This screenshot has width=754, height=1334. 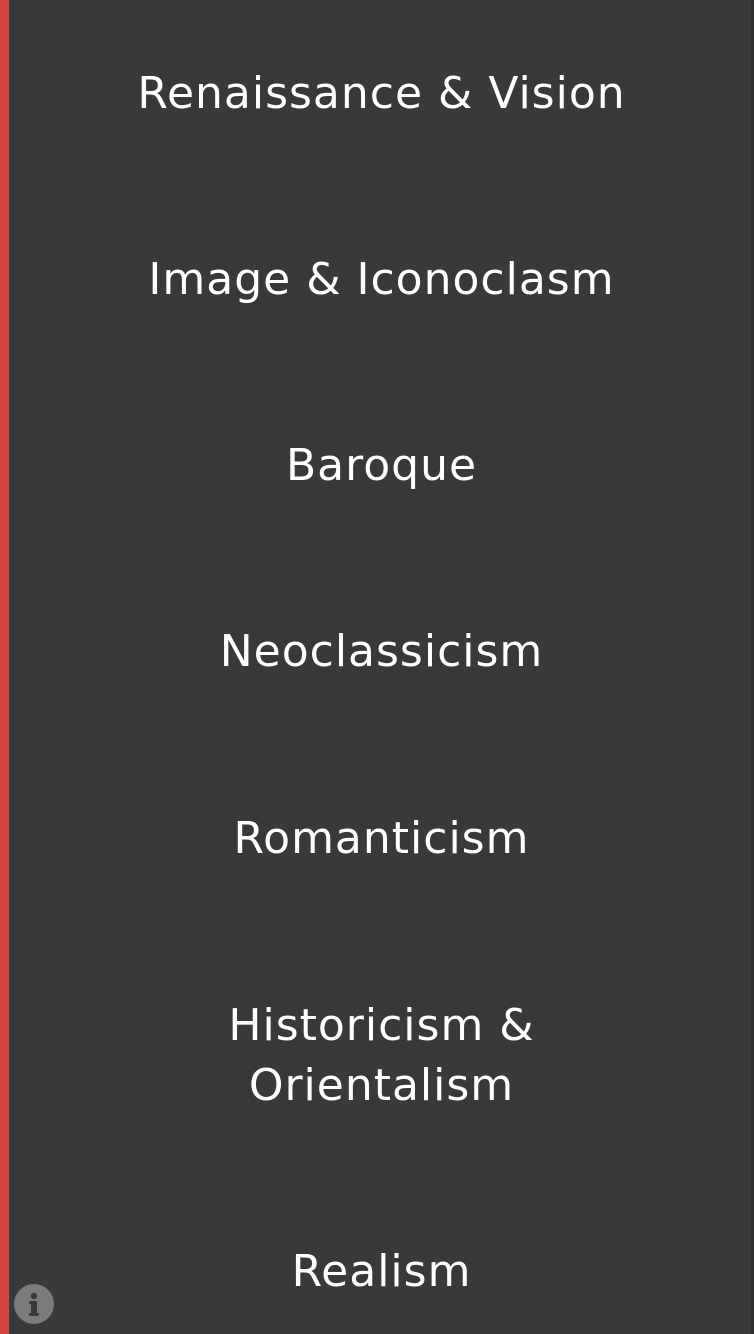 I want to click on menu-item-label: Renaissance & Vision, so click(x=381, y=93).